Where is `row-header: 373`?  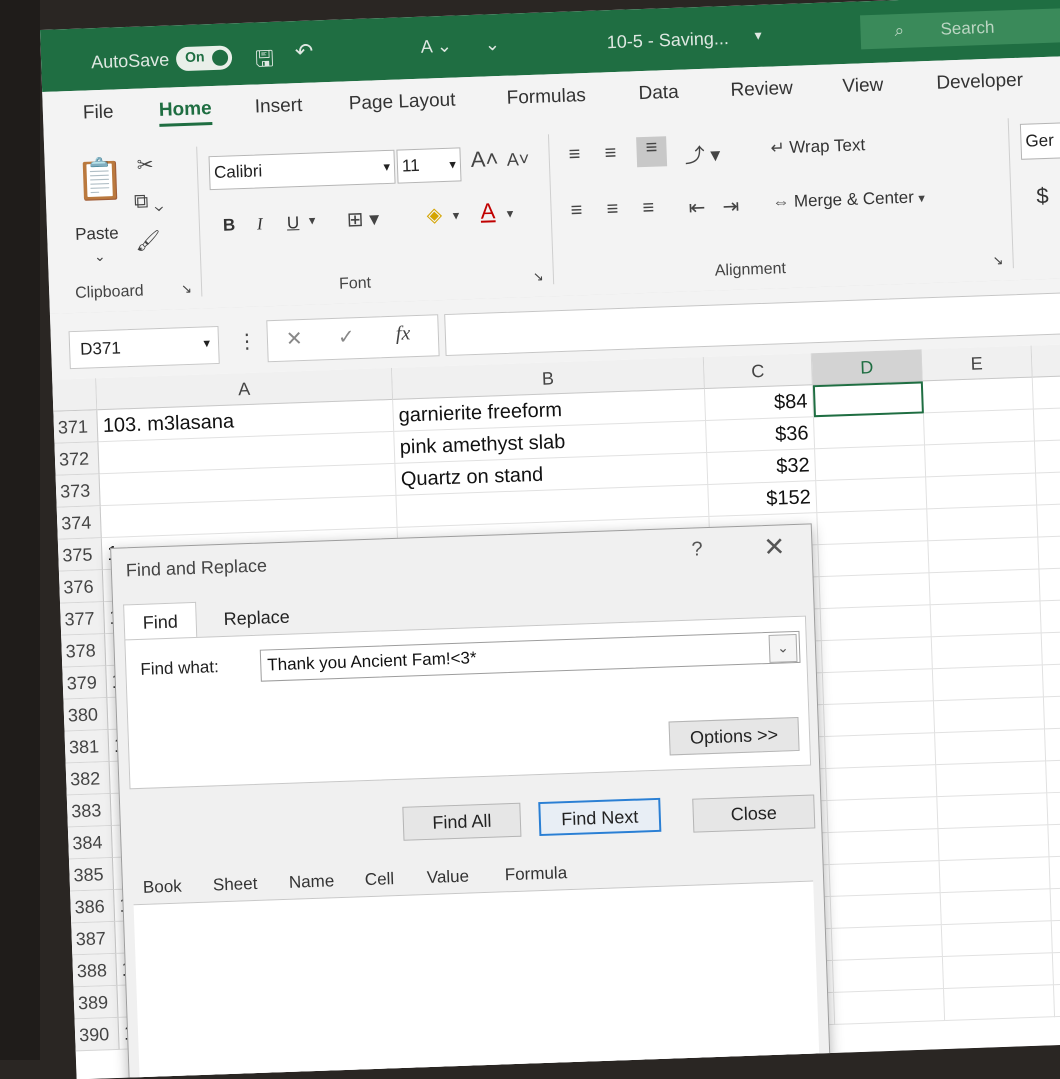
row-header: 373 is located at coordinates (78, 491).